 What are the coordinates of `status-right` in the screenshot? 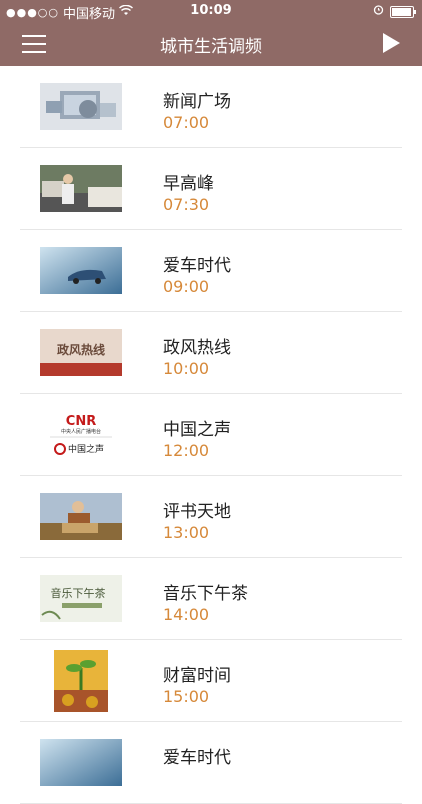 It's located at (394, 11).